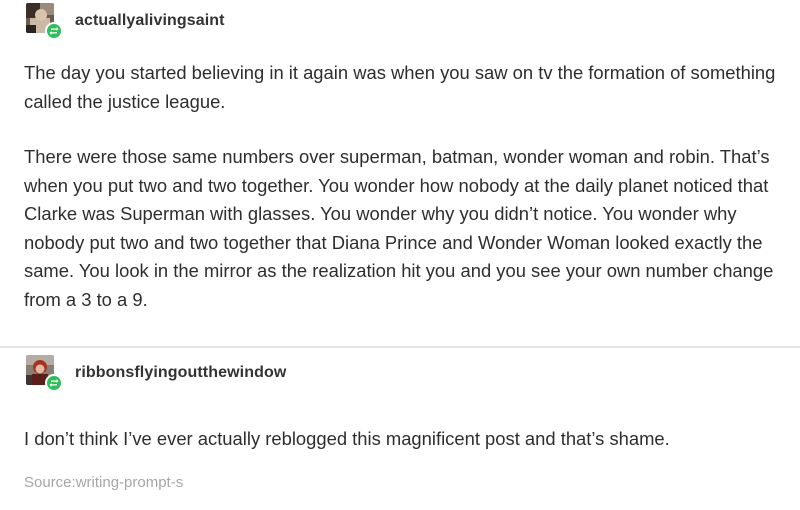  I want to click on username: ribbonsflyingoutthewindow, so click(180, 373).